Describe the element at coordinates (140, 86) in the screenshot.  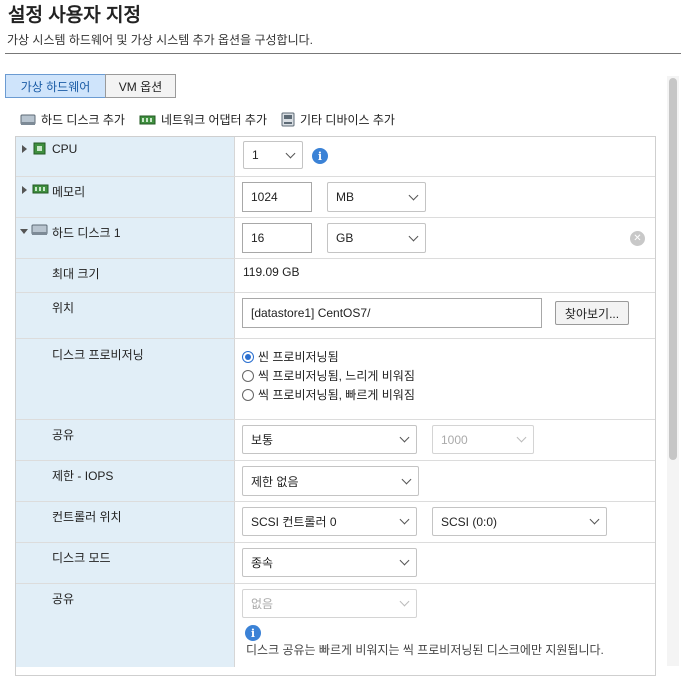
I see `tab-vm-options: VM 옵션` at that location.